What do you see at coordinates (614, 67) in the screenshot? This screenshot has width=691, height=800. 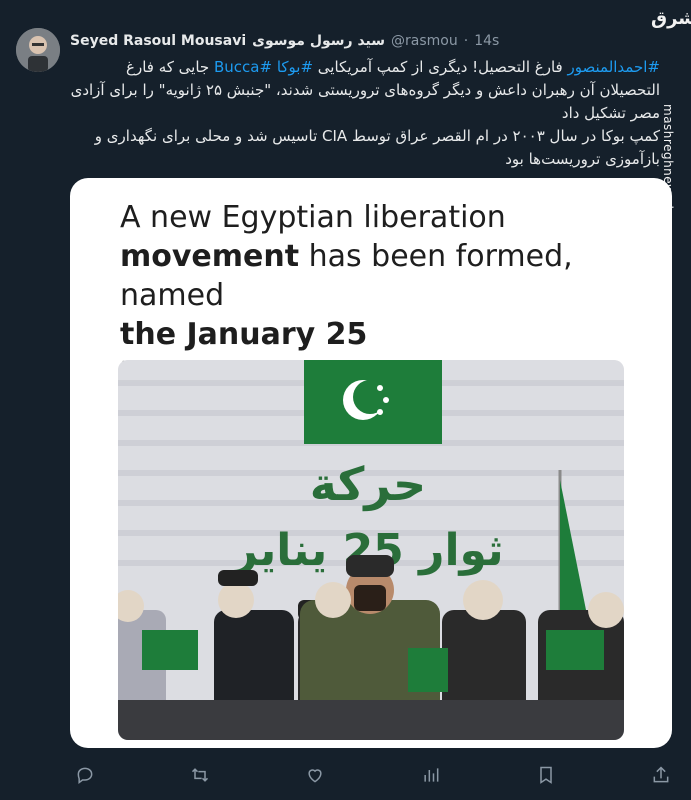 I see `hashtag-link: #احمدالمنصور` at bounding box center [614, 67].